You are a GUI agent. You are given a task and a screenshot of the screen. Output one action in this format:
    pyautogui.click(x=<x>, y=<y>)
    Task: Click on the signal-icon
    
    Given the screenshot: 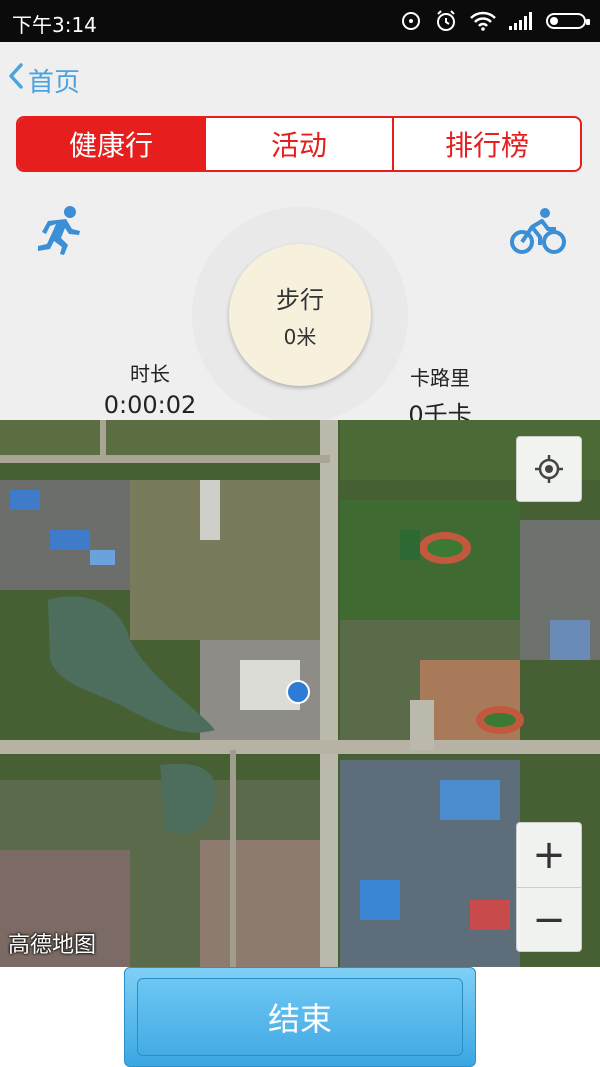 What is the action you would take?
    pyautogui.click(x=521, y=21)
    